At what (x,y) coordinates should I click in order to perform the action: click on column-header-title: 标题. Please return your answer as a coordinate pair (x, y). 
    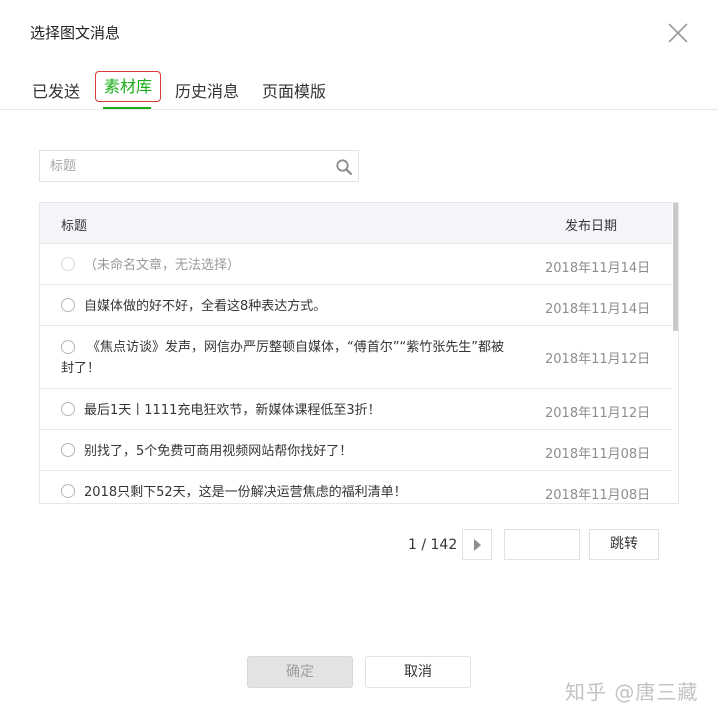
    Looking at the image, I should click on (74, 226).